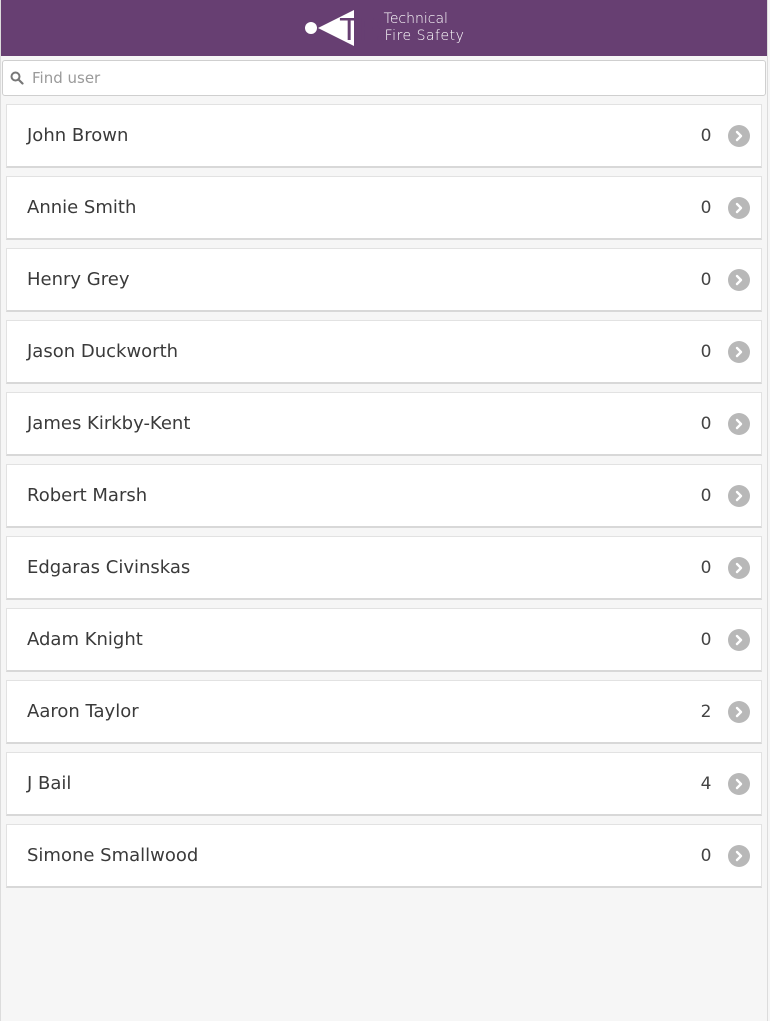  Describe the element at coordinates (83, 711) in the screenshot. I see `user-name: Aaron Taylor` at that location.